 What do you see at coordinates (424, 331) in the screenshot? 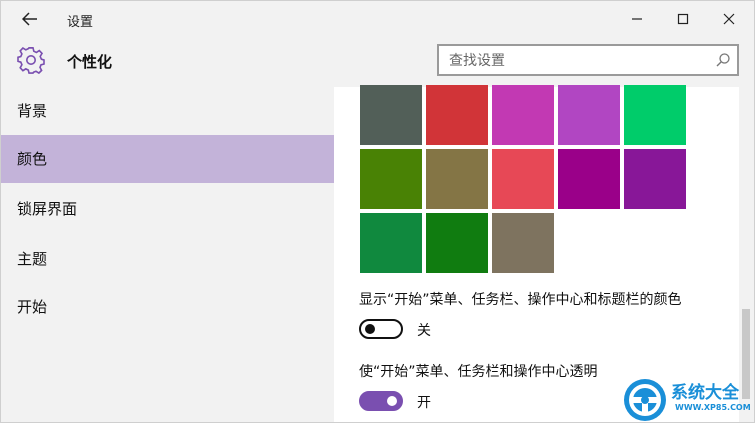
I see `show-color-state: 关` at bounding box center [424, 331].